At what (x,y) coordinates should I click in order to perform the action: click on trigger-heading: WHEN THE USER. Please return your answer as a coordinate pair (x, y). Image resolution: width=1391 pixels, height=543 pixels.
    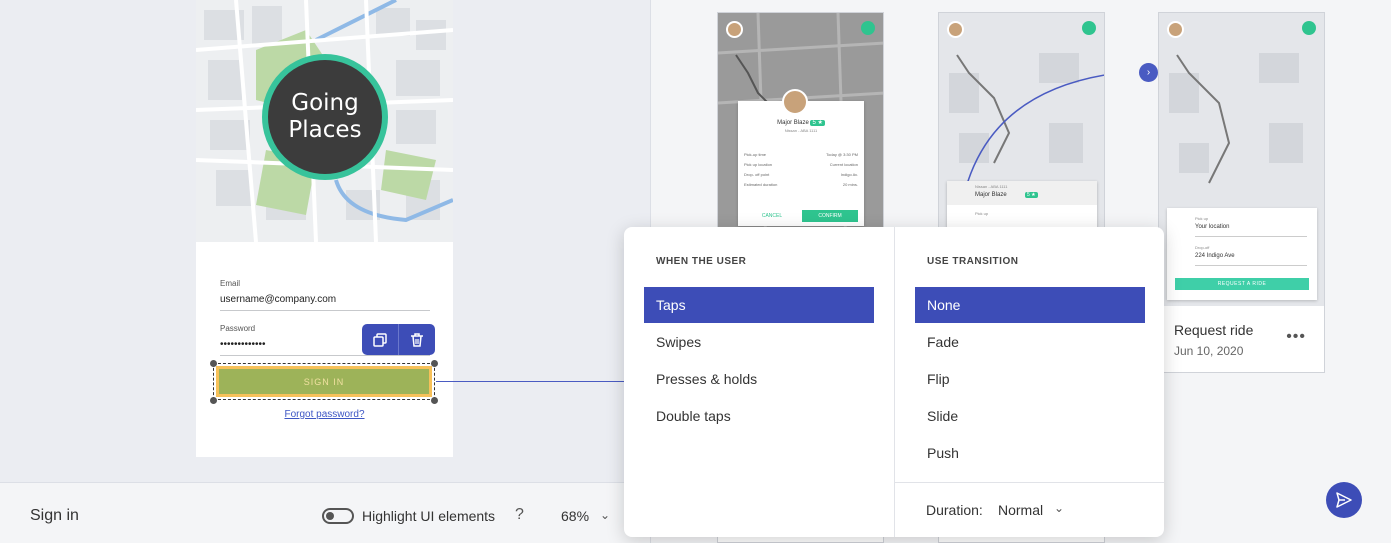
    Looking at the image, I should click on (701, 261).